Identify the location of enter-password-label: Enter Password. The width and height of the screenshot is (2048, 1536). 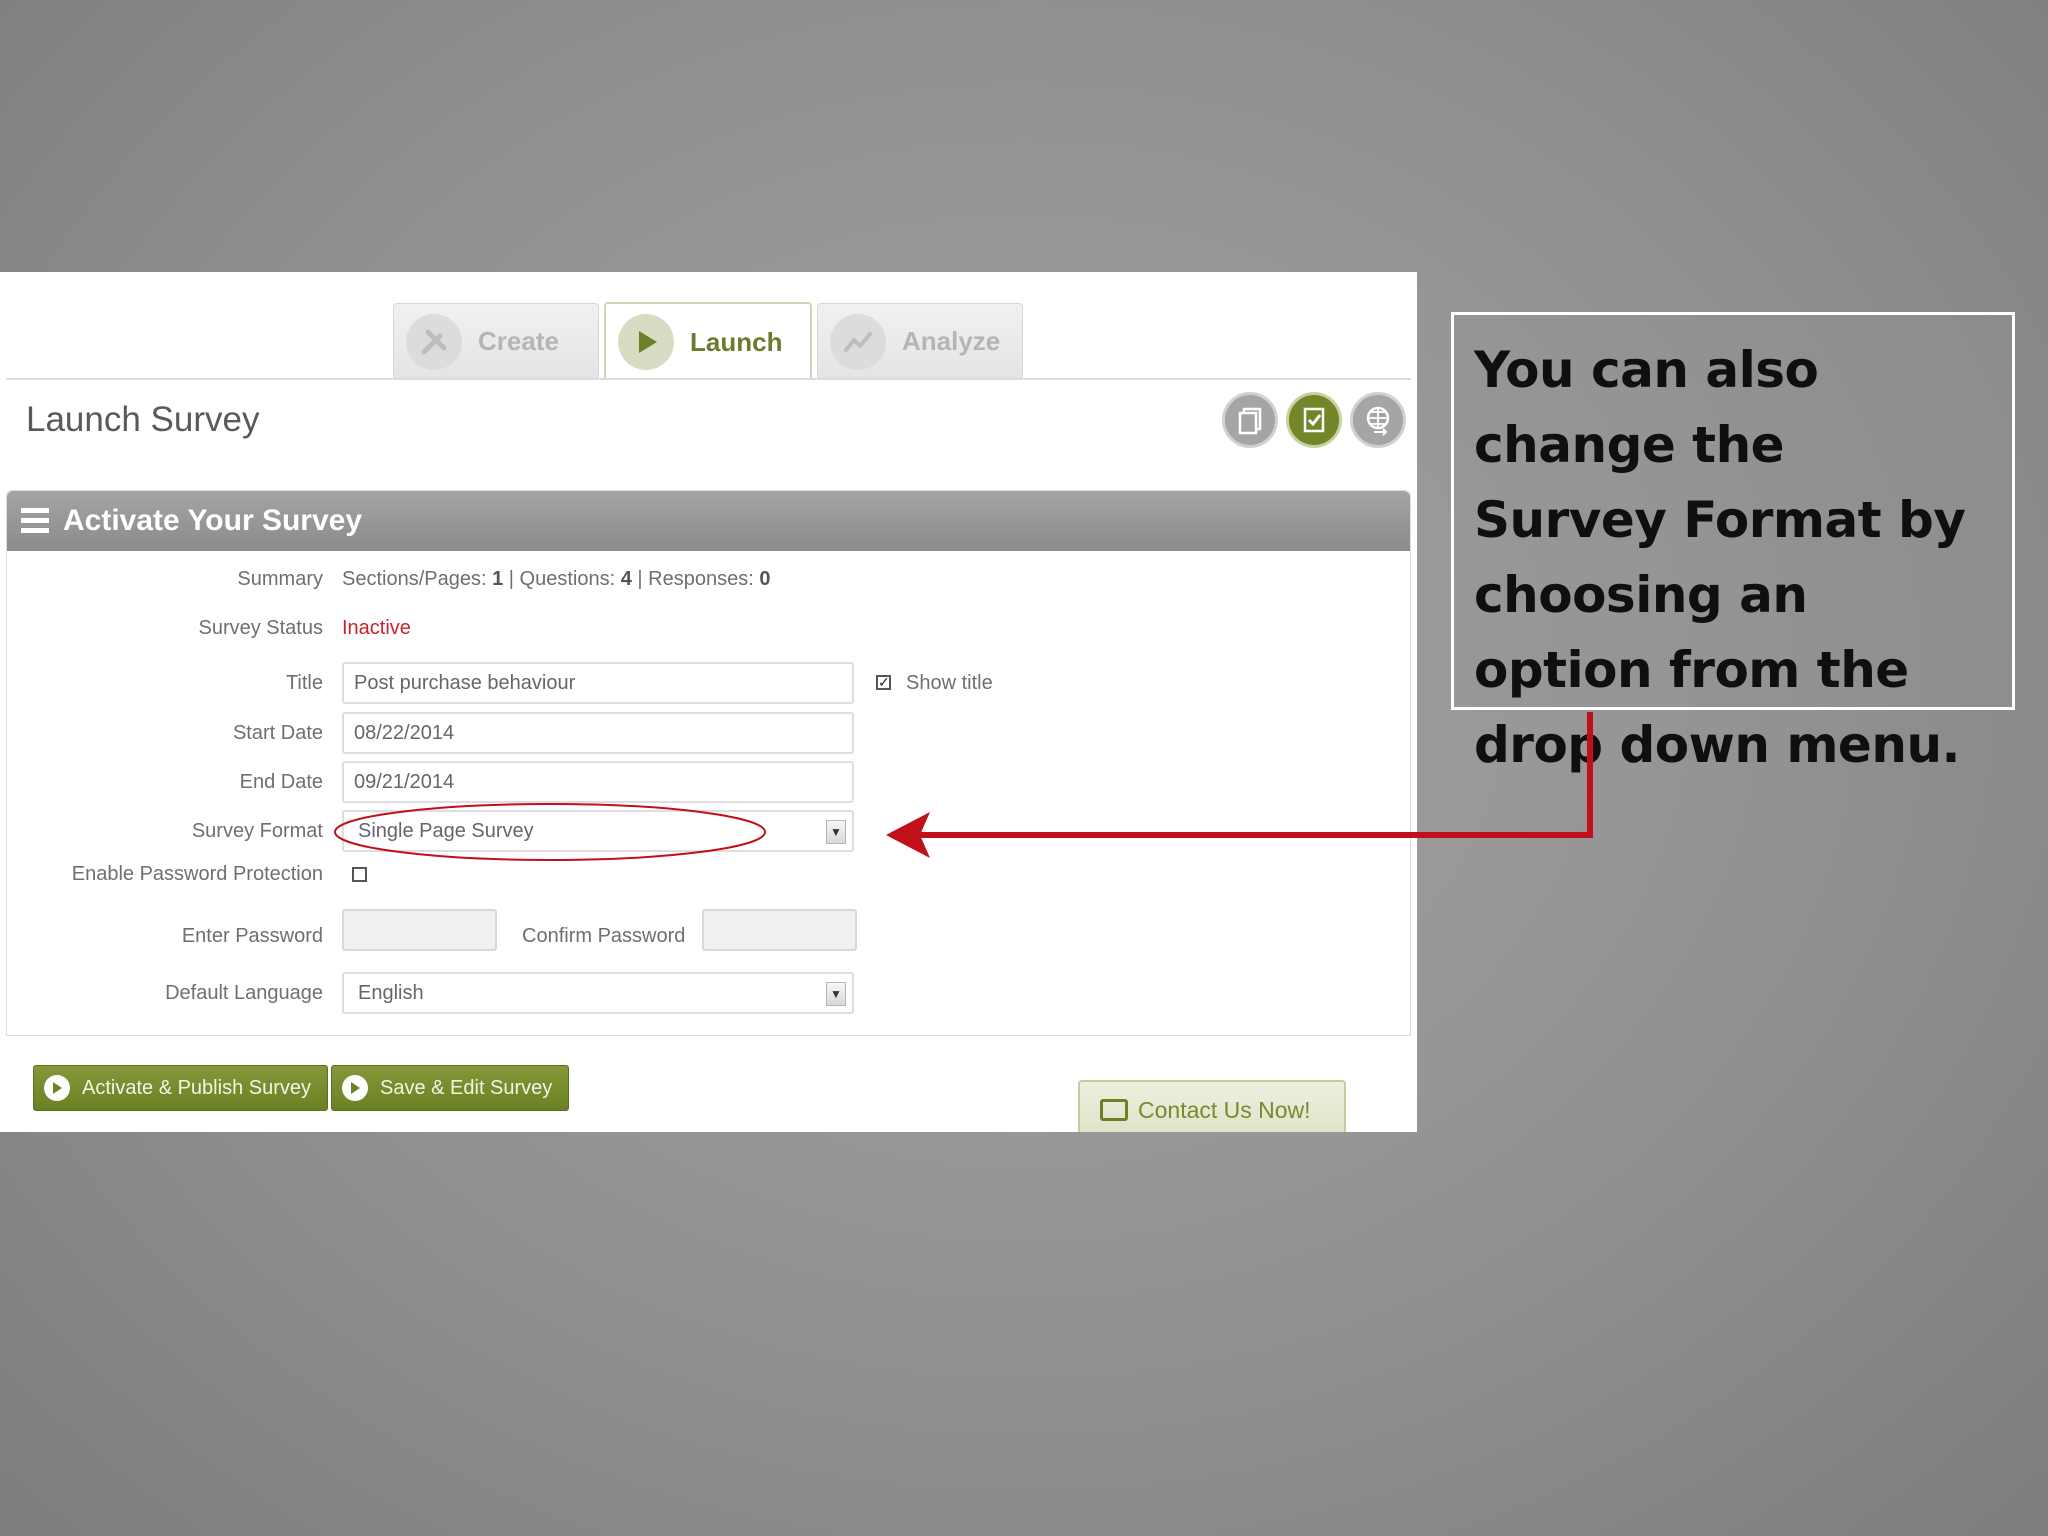
(252, 936).